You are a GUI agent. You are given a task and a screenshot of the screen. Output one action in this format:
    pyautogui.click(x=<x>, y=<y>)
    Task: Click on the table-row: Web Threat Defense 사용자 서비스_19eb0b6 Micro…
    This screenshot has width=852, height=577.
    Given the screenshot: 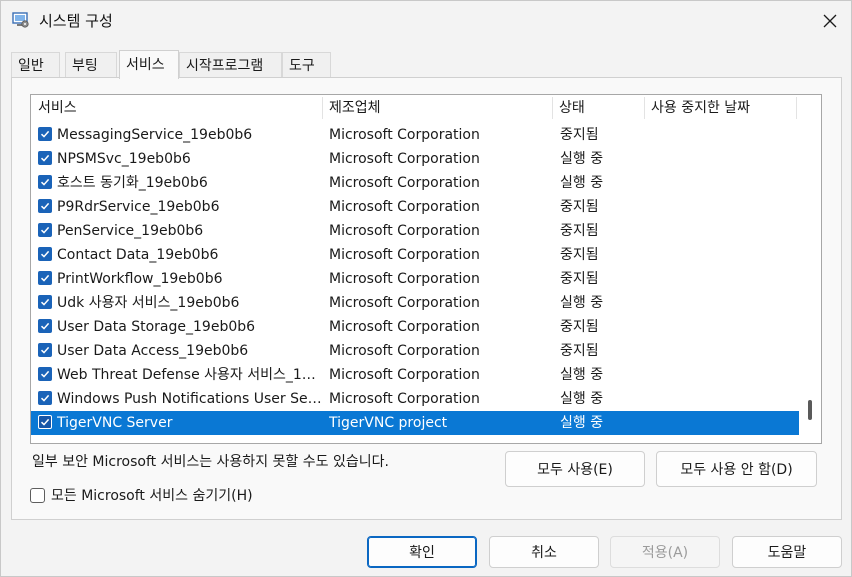 What is the action you would take?
    pyautogui.click(x=415, y=375)
    